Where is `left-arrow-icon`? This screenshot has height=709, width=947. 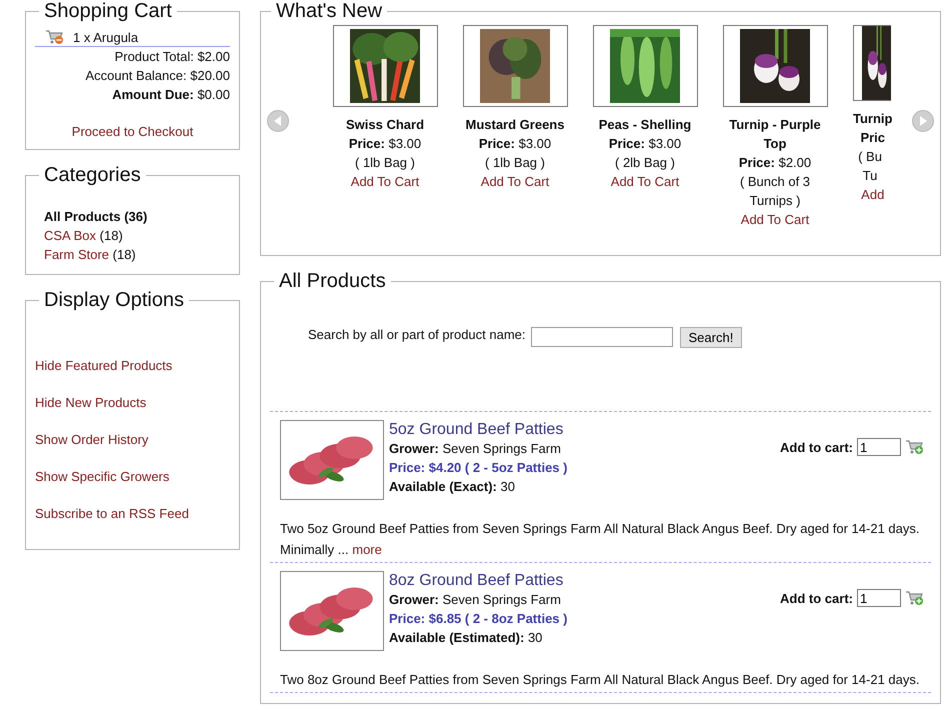
left-arrow-icon is located at coordinates (278, 121).